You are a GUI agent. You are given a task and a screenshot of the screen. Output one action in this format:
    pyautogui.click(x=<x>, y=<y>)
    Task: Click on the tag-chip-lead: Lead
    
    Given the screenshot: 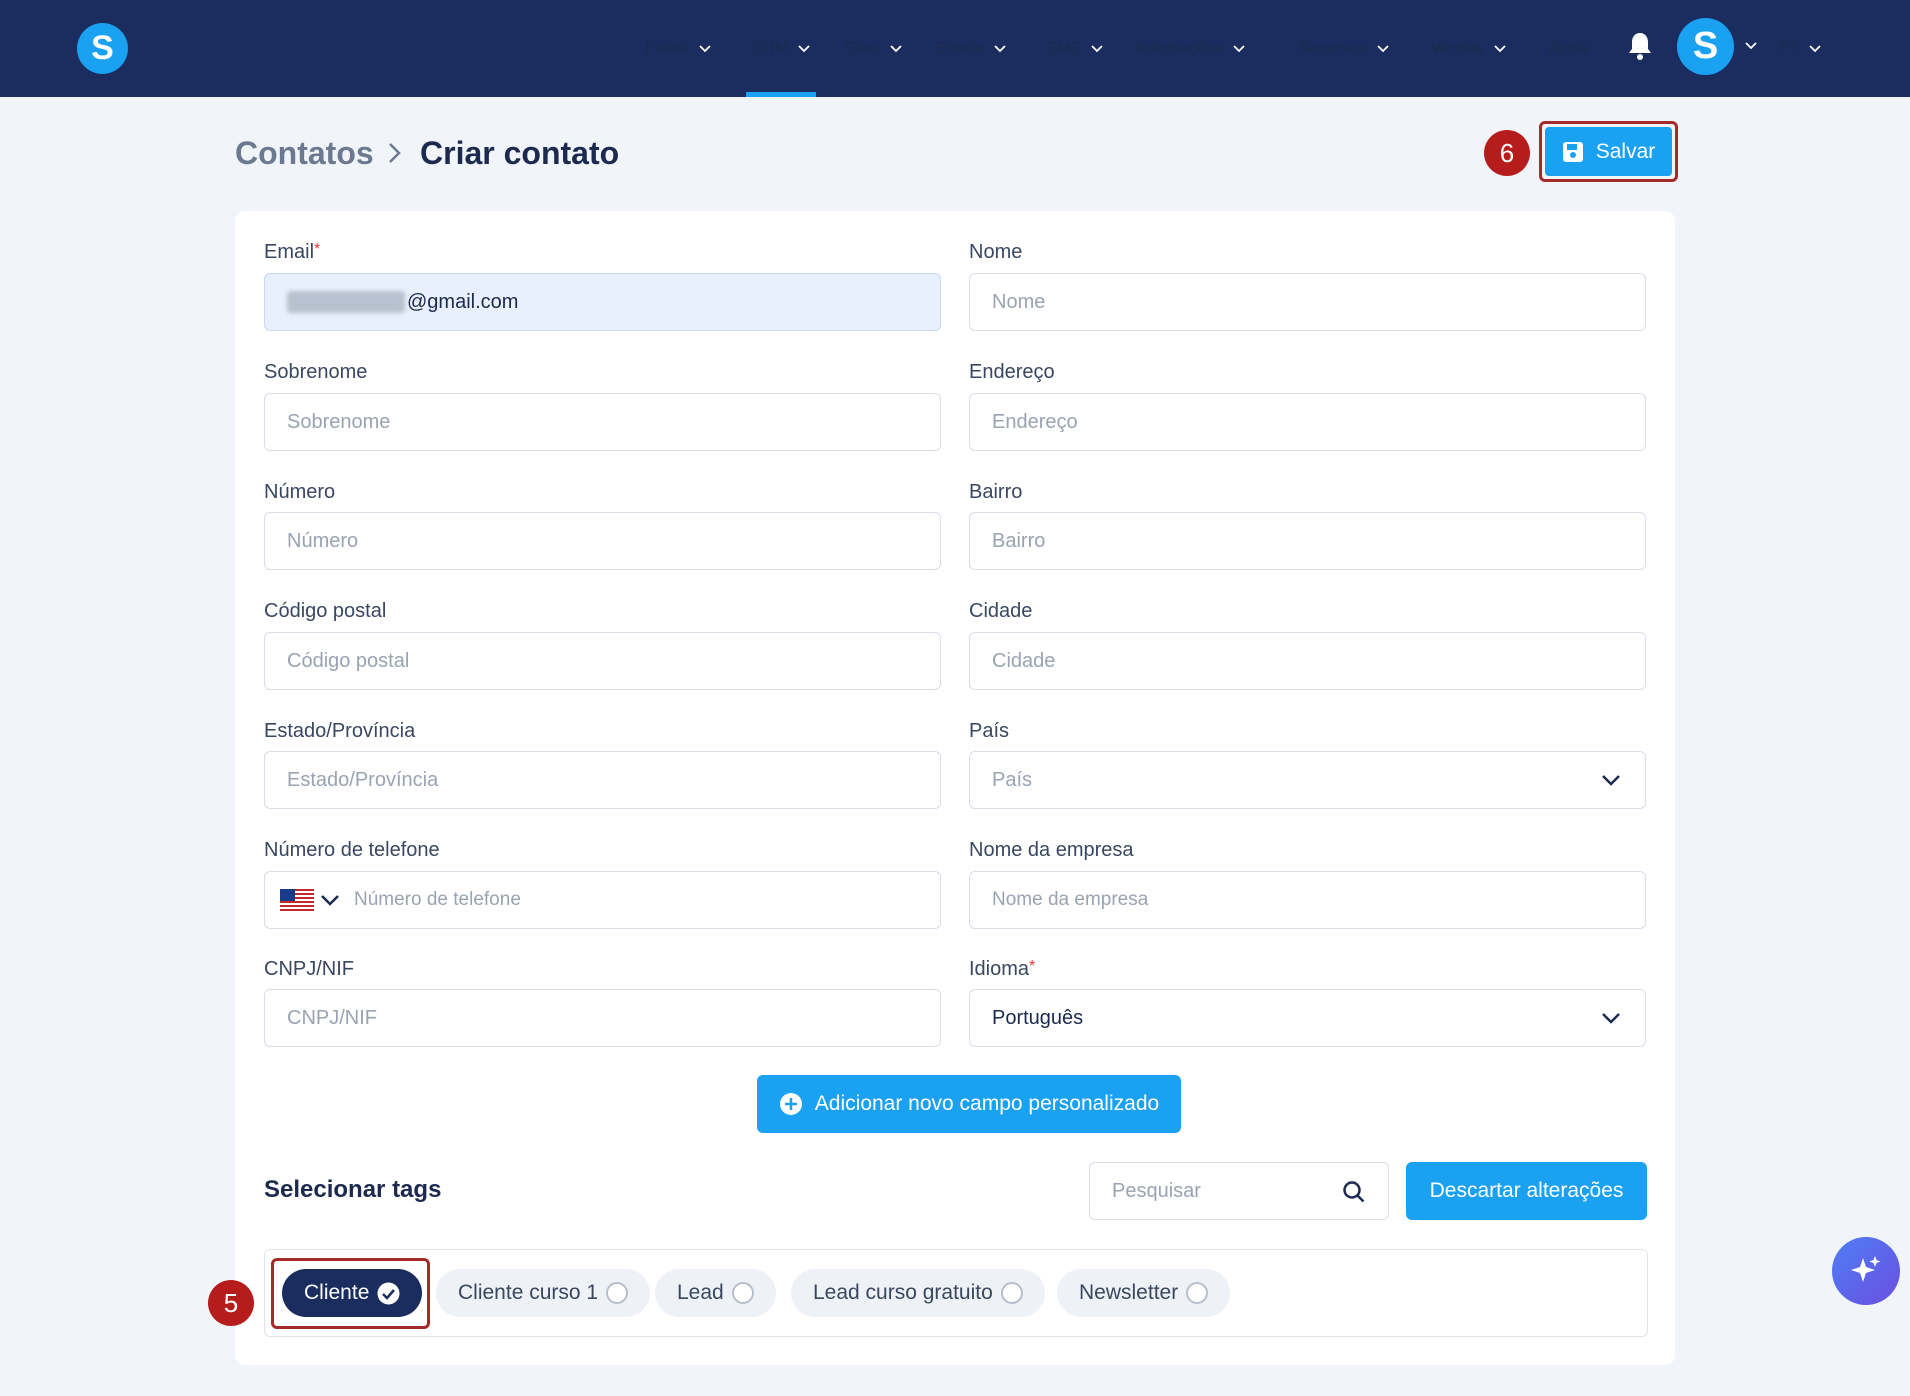 What is the action you would take?
    pyautogui.click(x=715, y=1293)
    